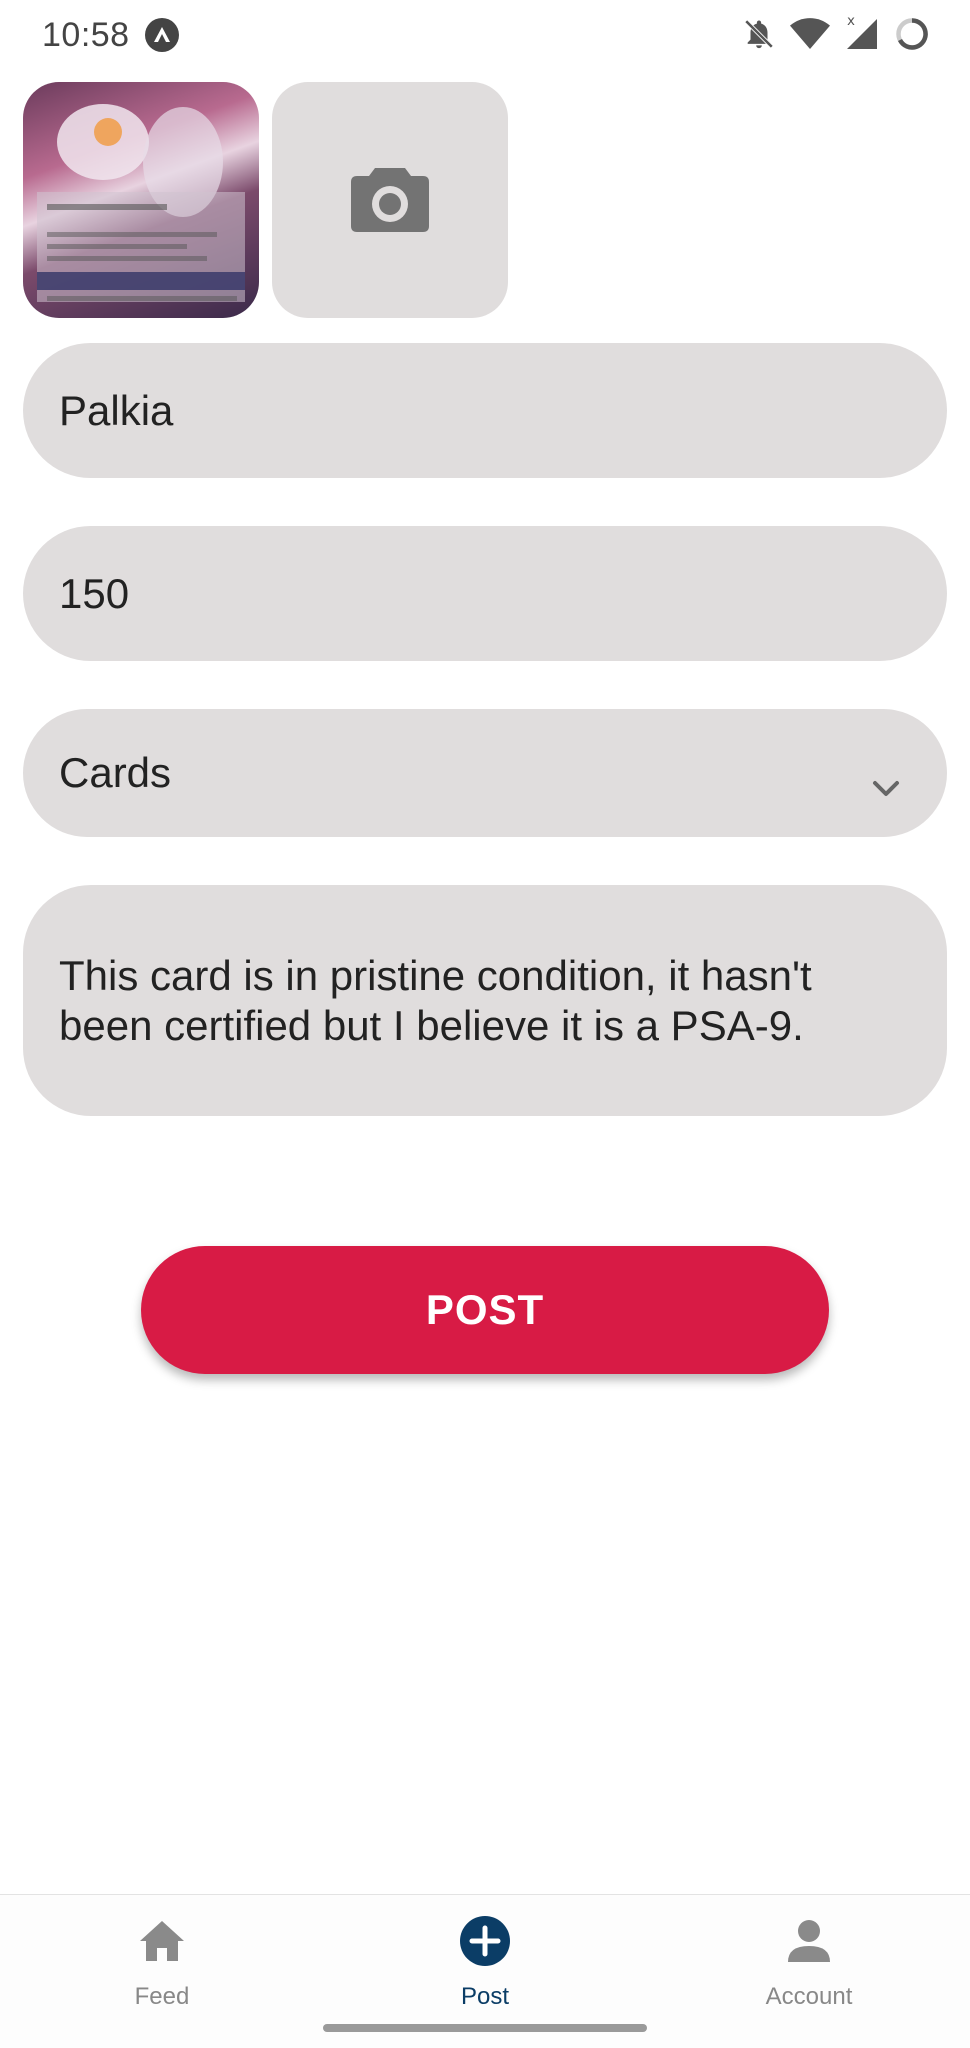  What do you see at coordinates (810, 36) in the screenshot?
I see `wifi-icon` at bounding box center [810, 36].